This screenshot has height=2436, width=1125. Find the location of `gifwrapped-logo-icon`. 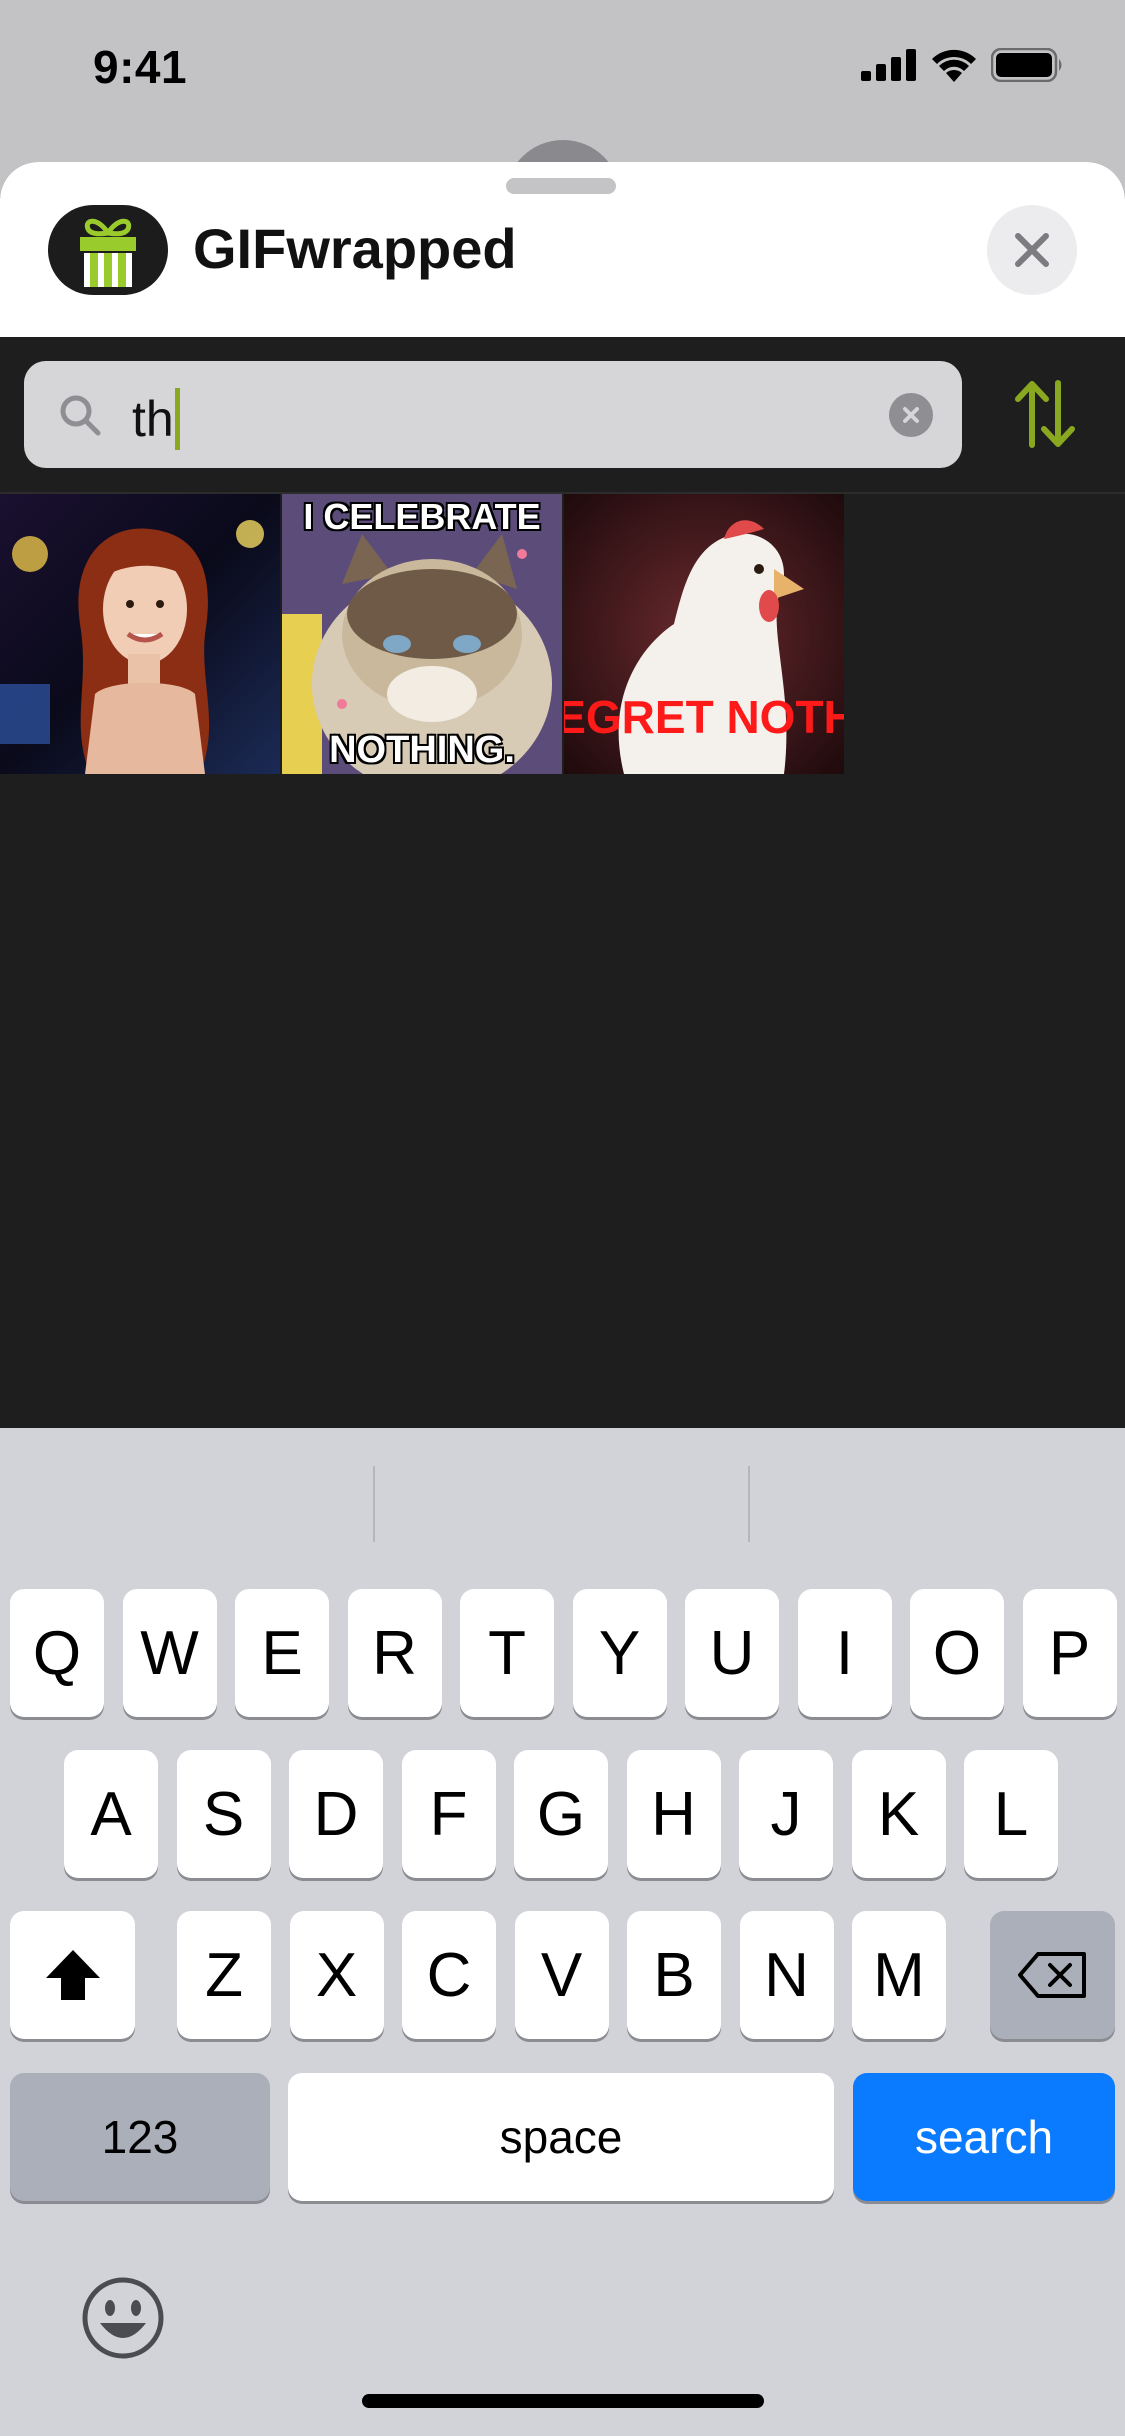

gifwrapped-logo-icon is located at coordinates (108, 250).